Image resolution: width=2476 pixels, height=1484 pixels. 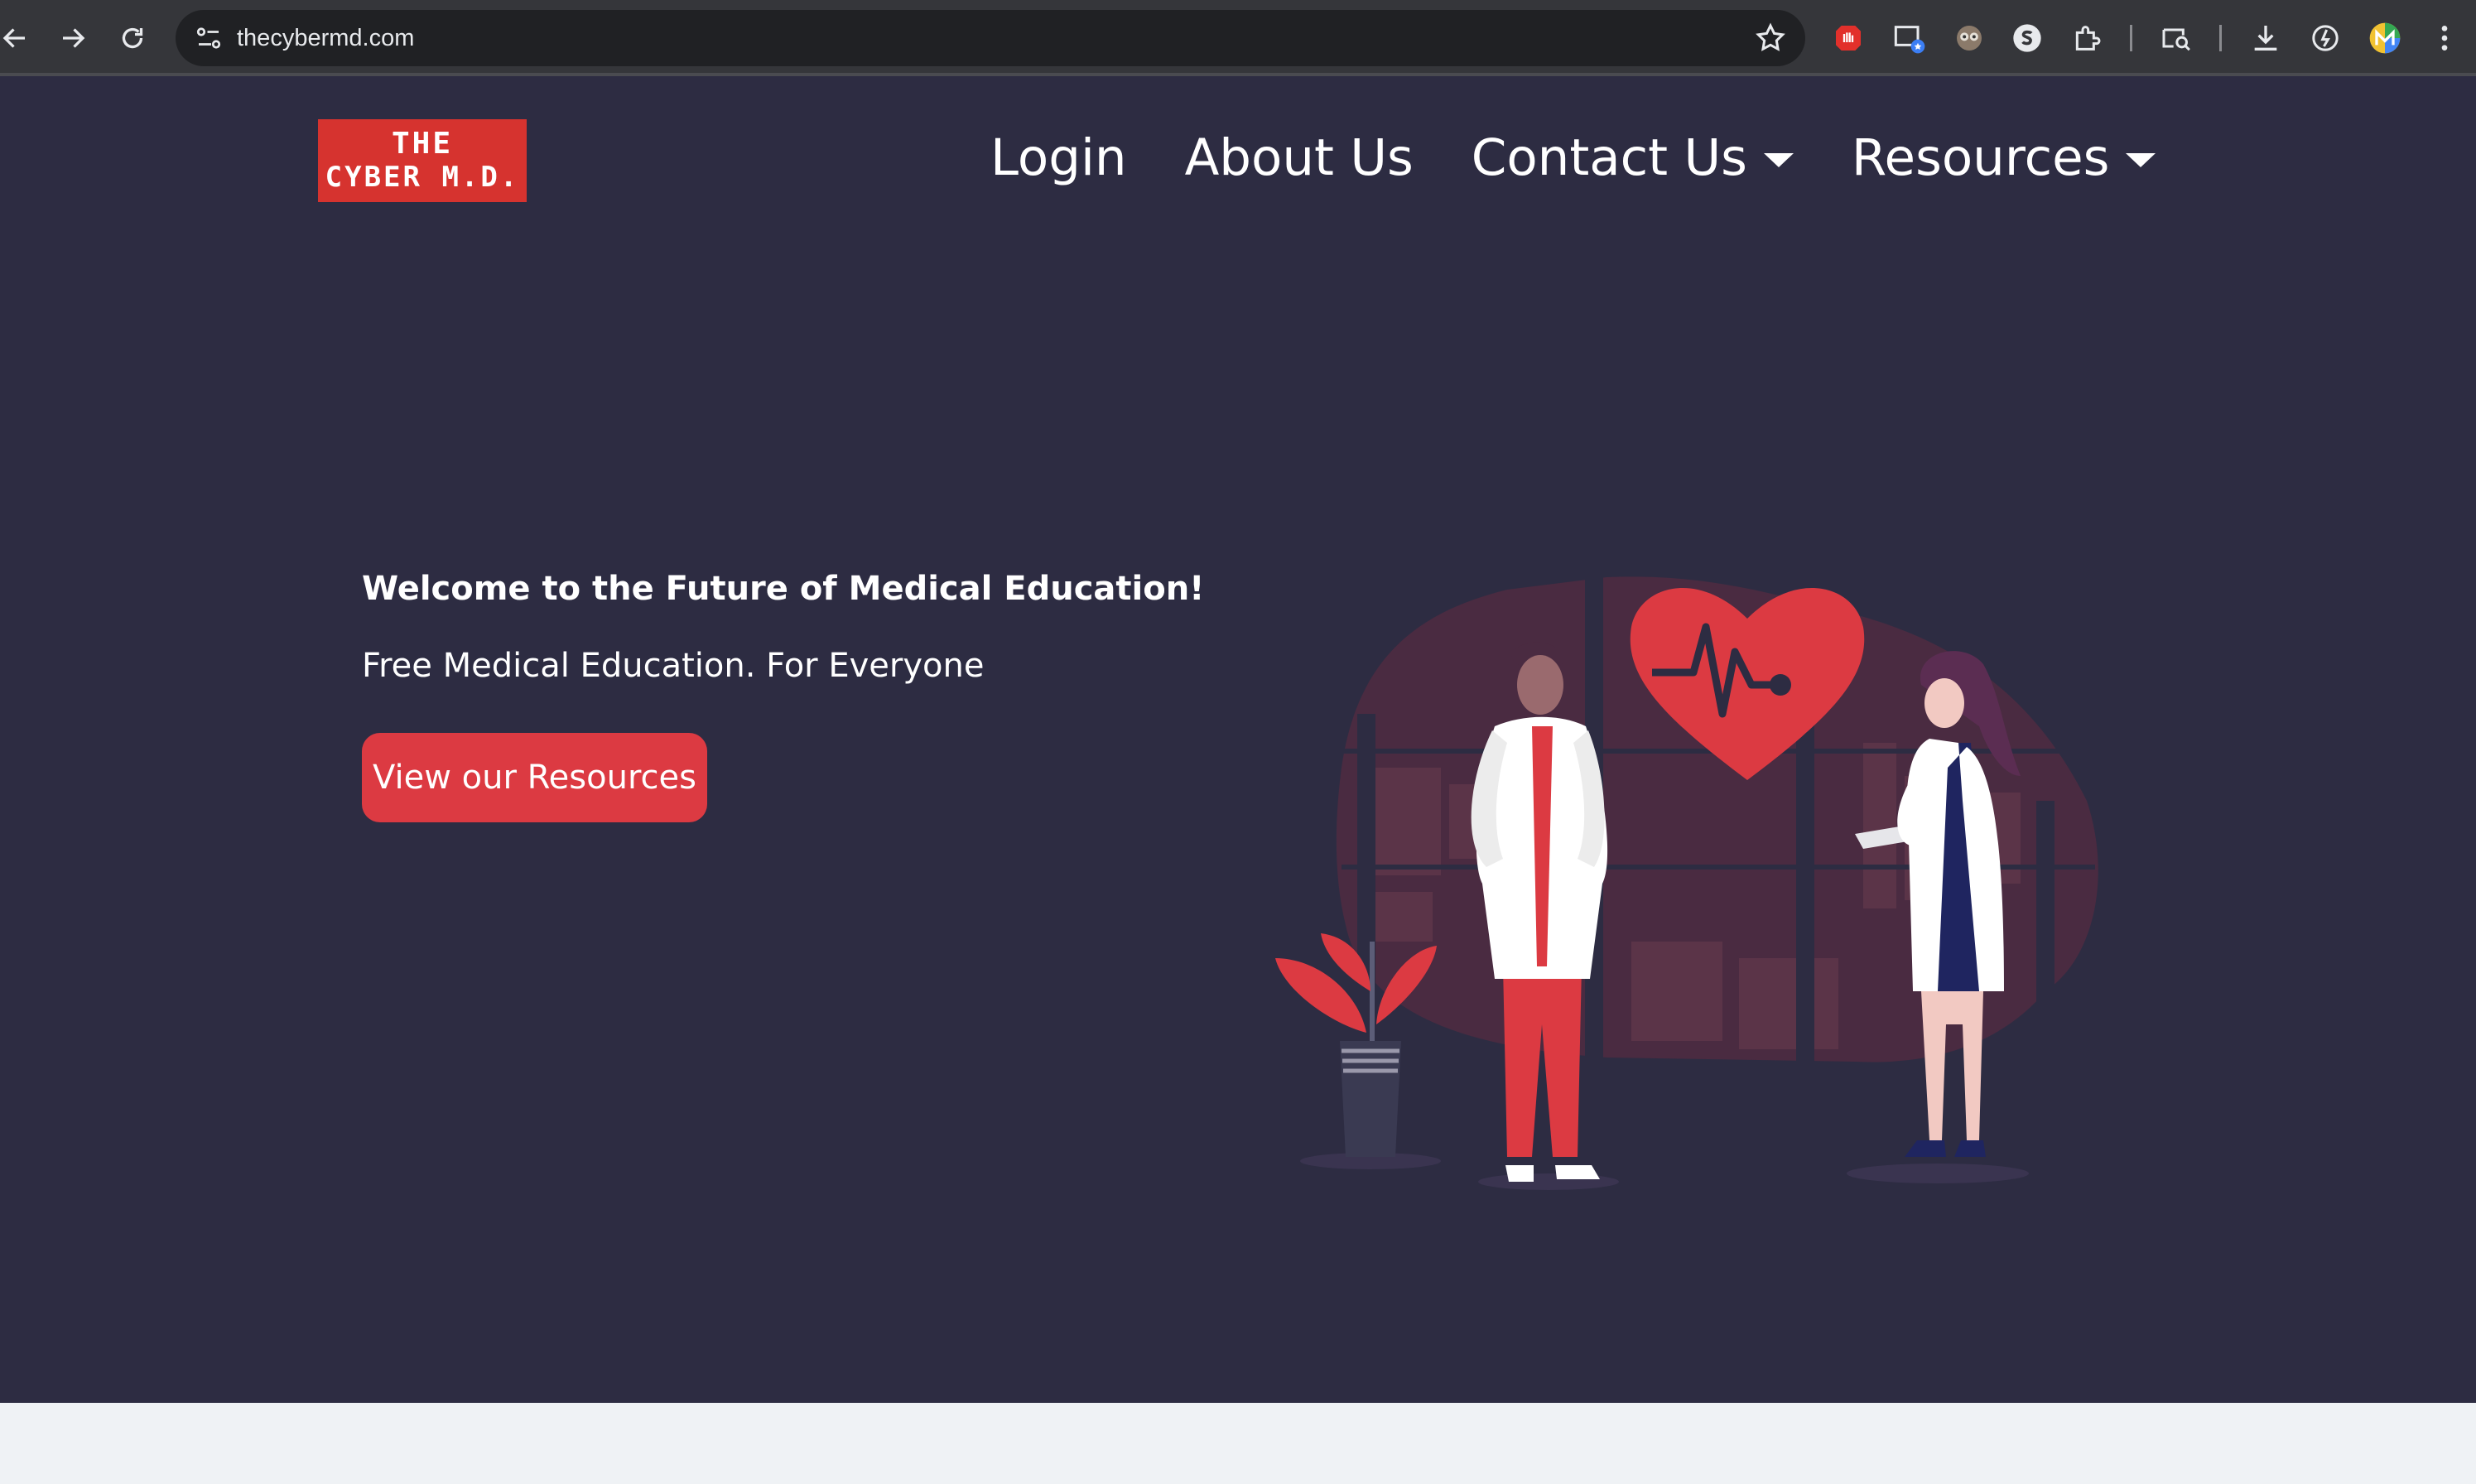 I want to click on reload-button, so click(x=132, y=38).